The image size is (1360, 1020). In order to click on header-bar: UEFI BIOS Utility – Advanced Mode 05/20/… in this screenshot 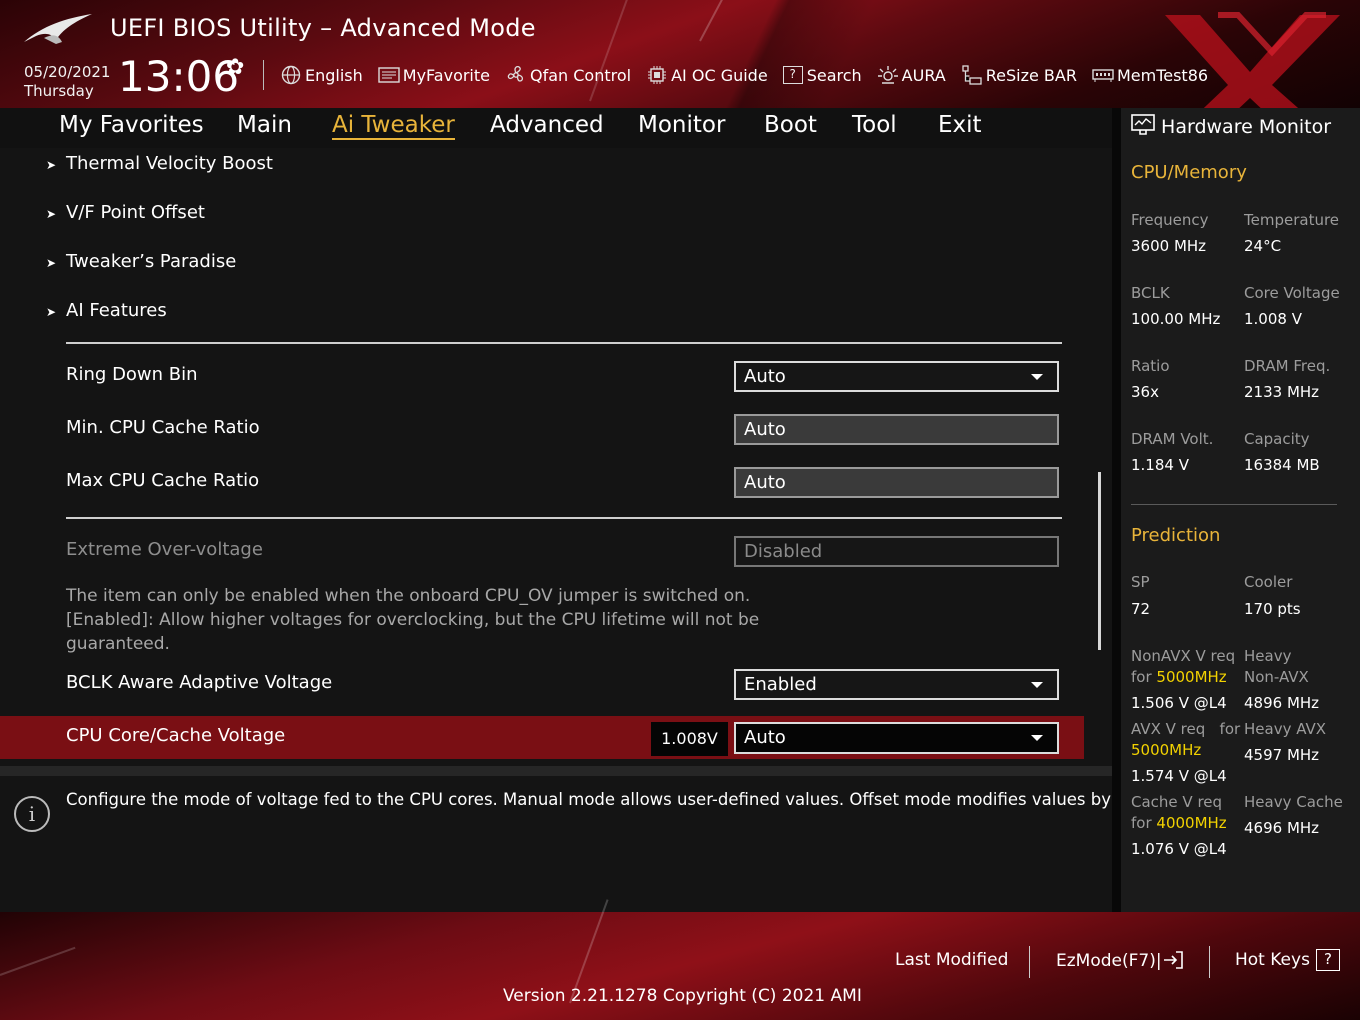, I will do `click(680, 72)`.